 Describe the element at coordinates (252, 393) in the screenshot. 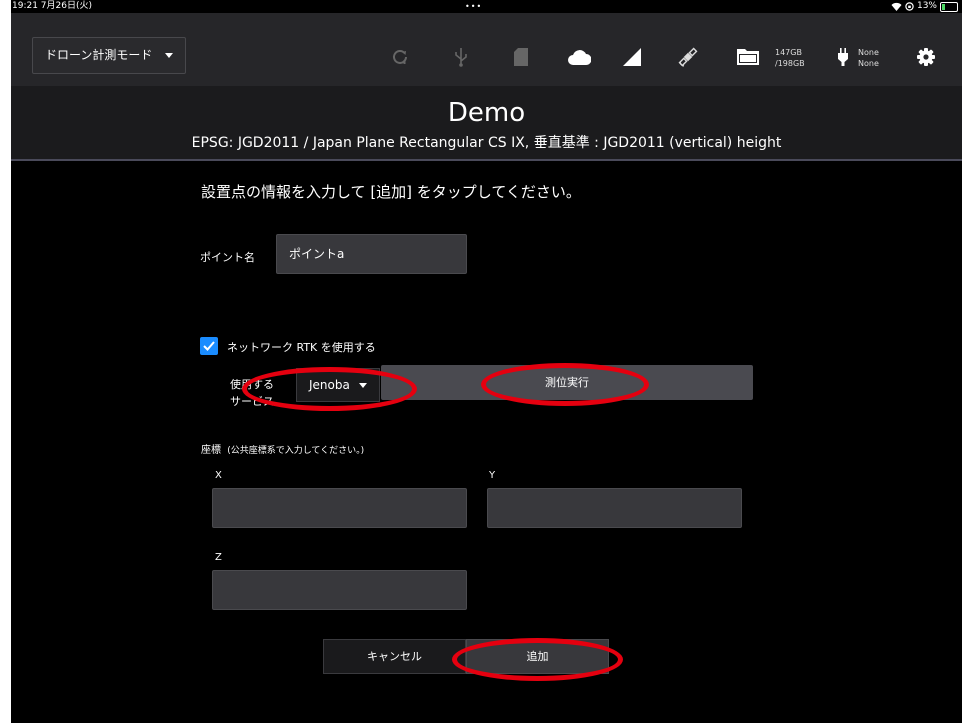

I see `service-label: 使用する サービス` at that location.